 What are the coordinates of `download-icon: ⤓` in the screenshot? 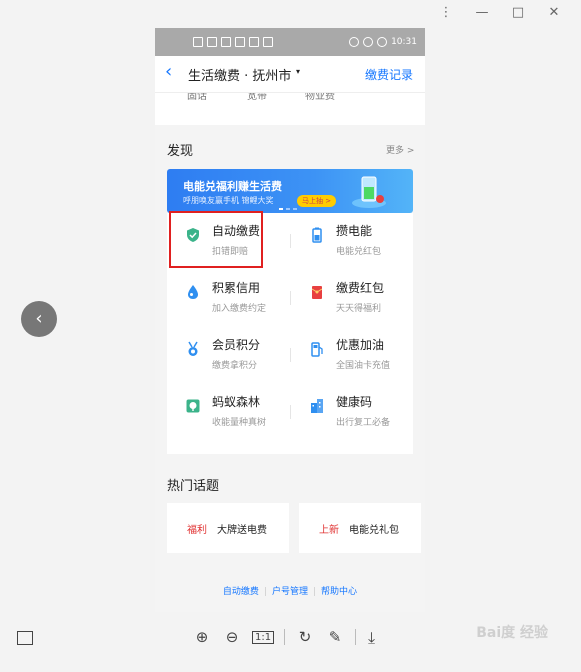 It's located at (371, 638).